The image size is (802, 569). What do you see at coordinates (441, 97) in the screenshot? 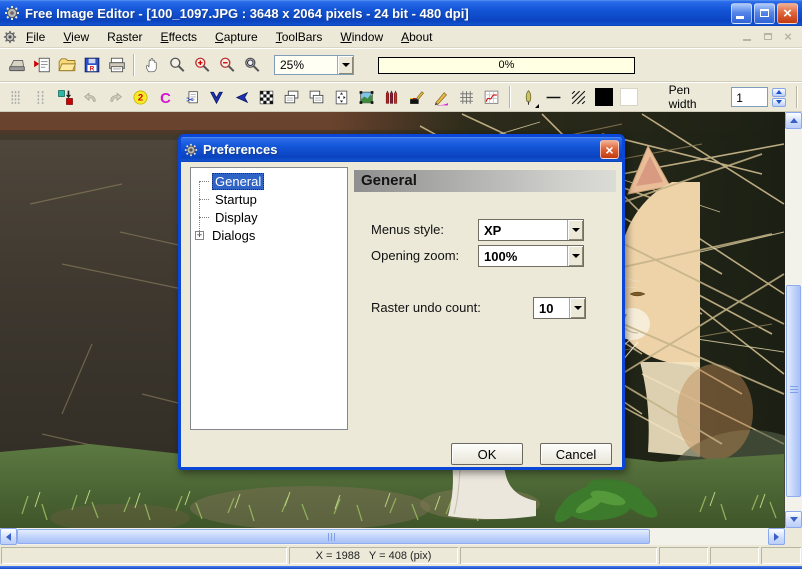
I see `draw-pencil-button` at bounding box center [441, 97].